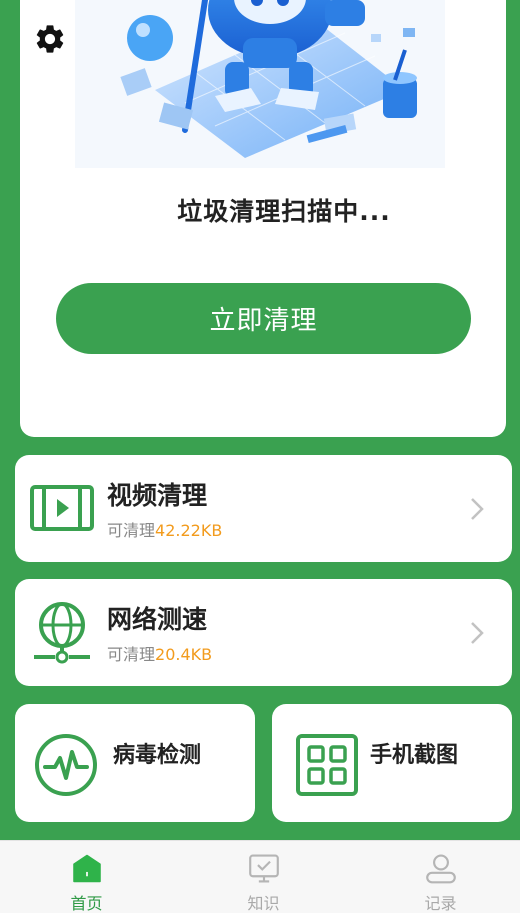  I want to click on video-clean-subtitle: 可清理42.22KB, so click(164, 529).